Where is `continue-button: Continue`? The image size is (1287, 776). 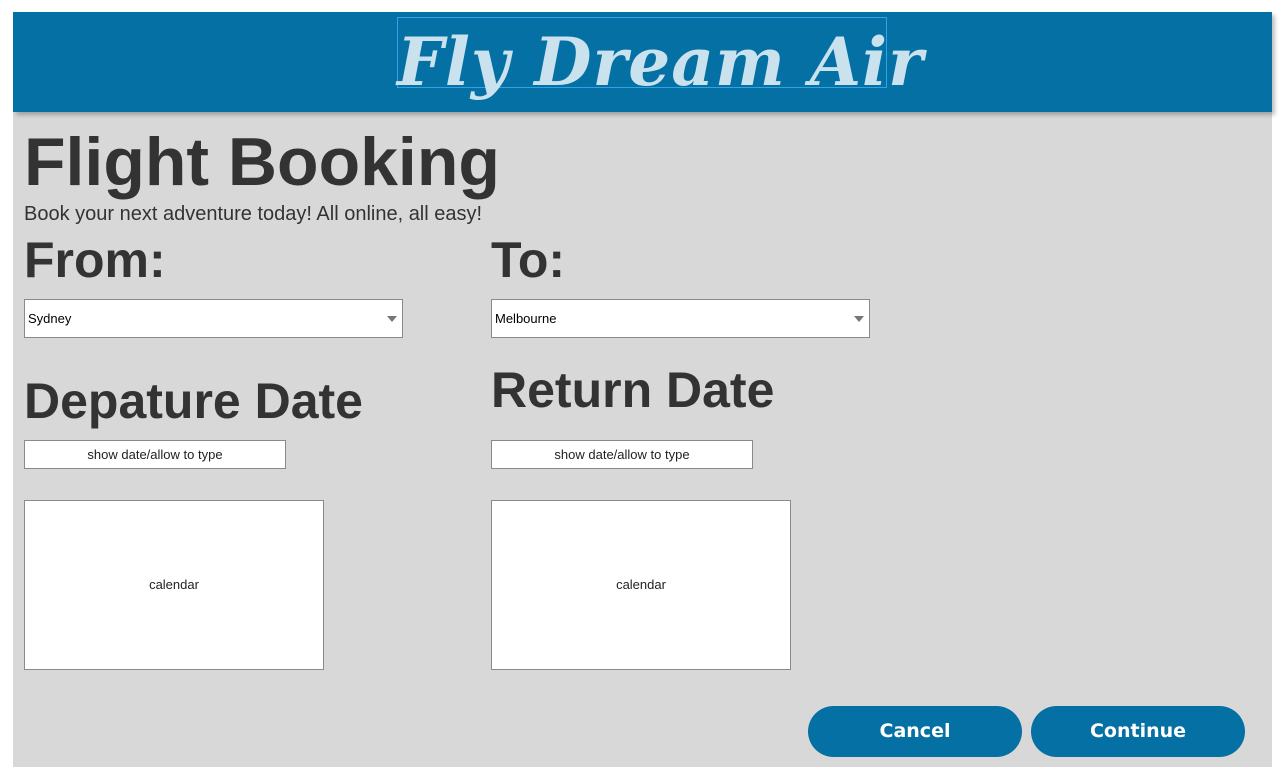 continue-button: Continue is located at coordinates (1138, 731).